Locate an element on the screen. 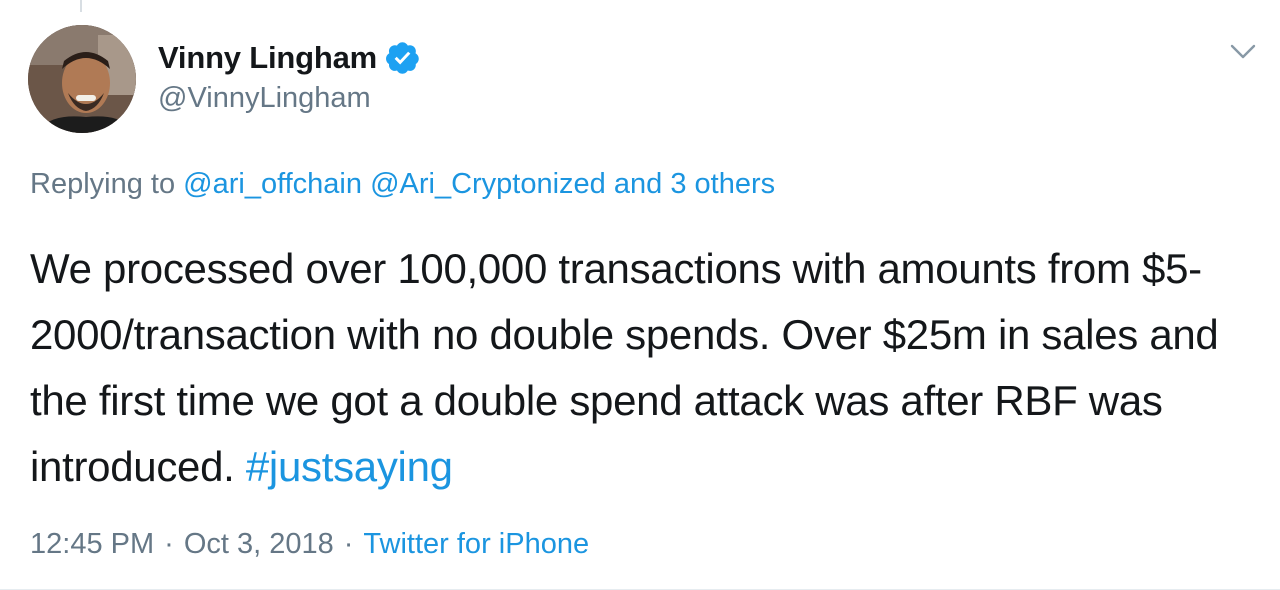  tweet-time: 12:45 PM is located at coordinates (92, 544).